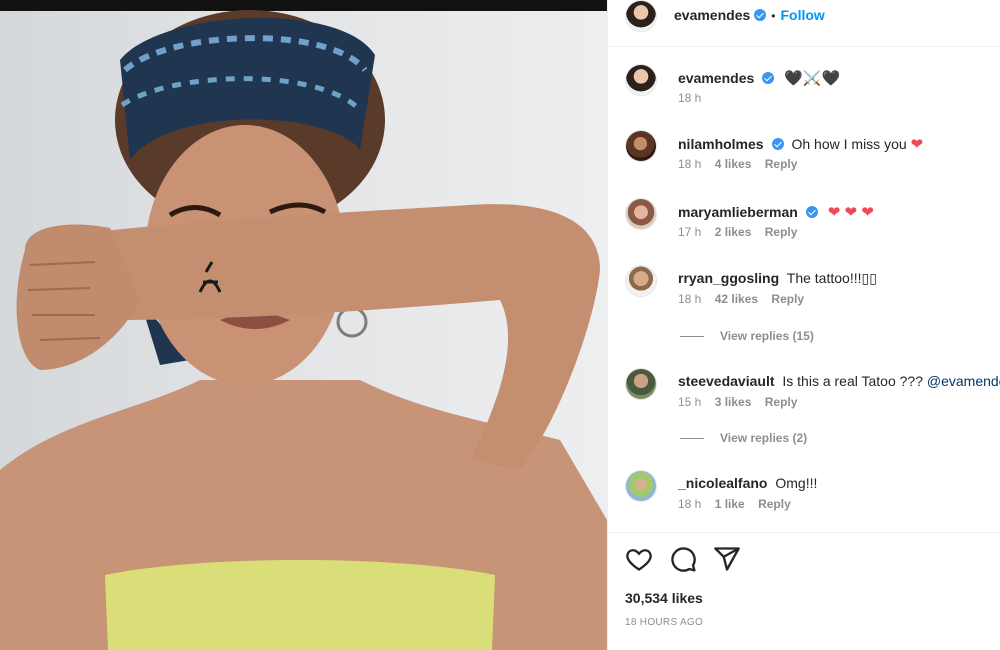 This screenshot has height=650, width=1000. Describe the element at coordinates (664, 598) in the screenshot. I see `like-count: 30,534 likes` at that location.